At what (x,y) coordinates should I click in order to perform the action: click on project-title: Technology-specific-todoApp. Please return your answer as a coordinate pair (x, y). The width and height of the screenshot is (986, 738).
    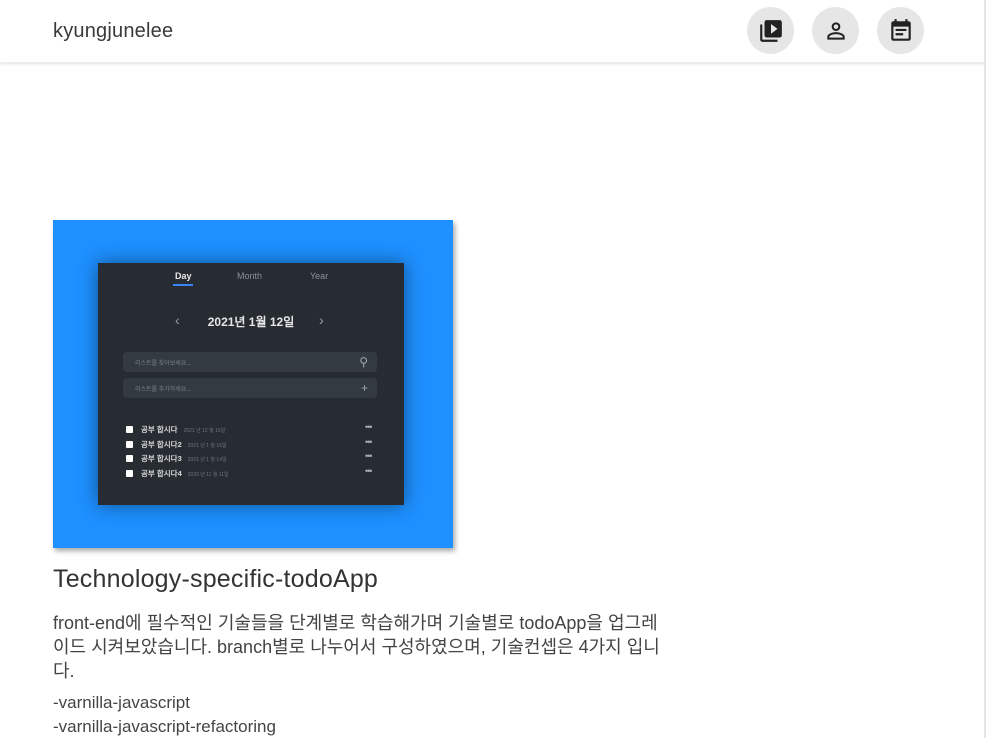
    Looking at the image, I should click on (215, 579).